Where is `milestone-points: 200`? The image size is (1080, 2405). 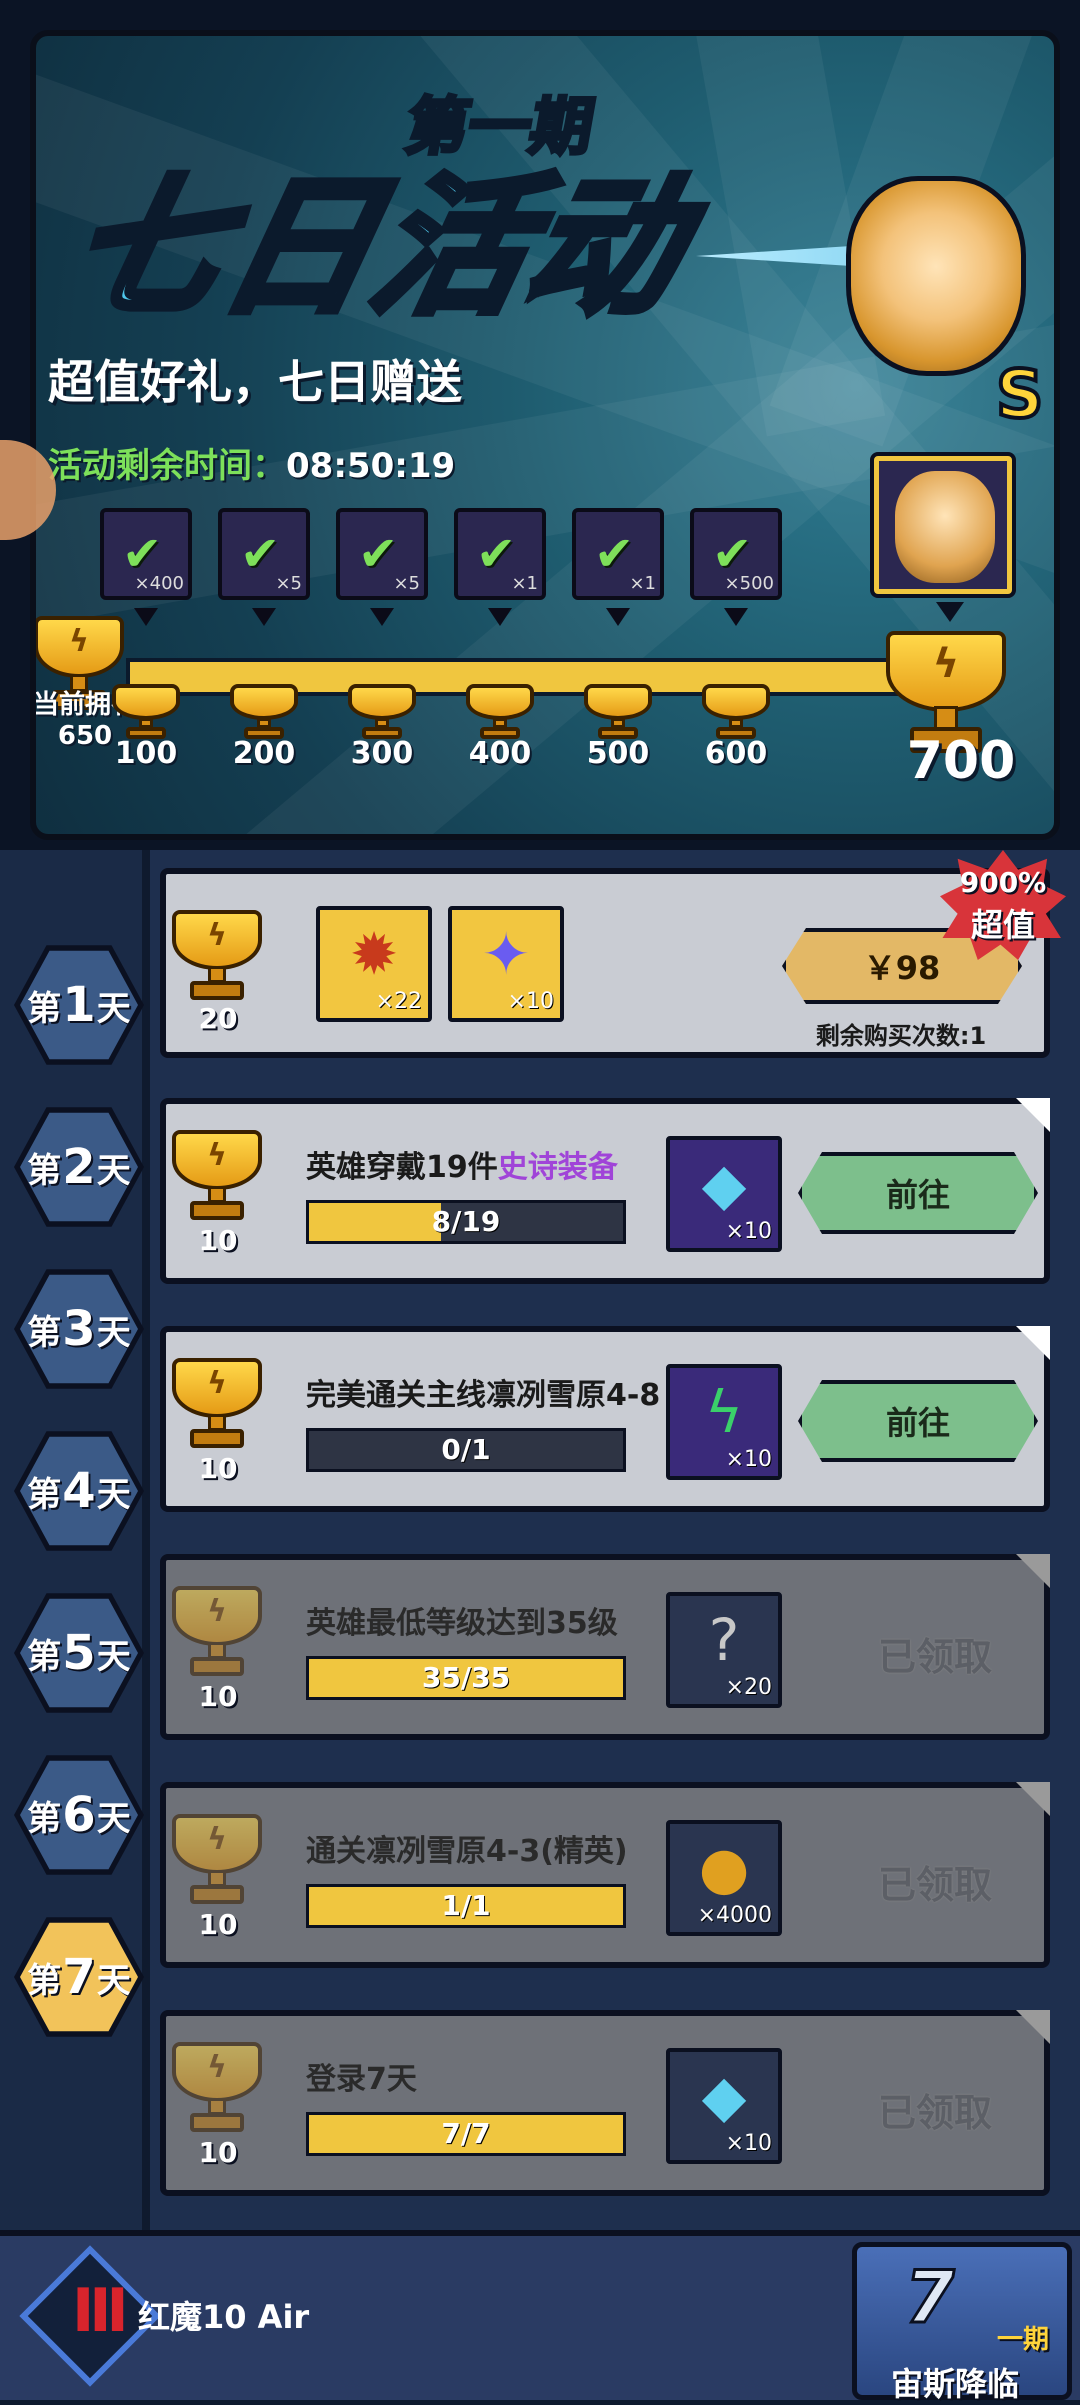 milestone-points: 200 is located at coordinates (264, 753).